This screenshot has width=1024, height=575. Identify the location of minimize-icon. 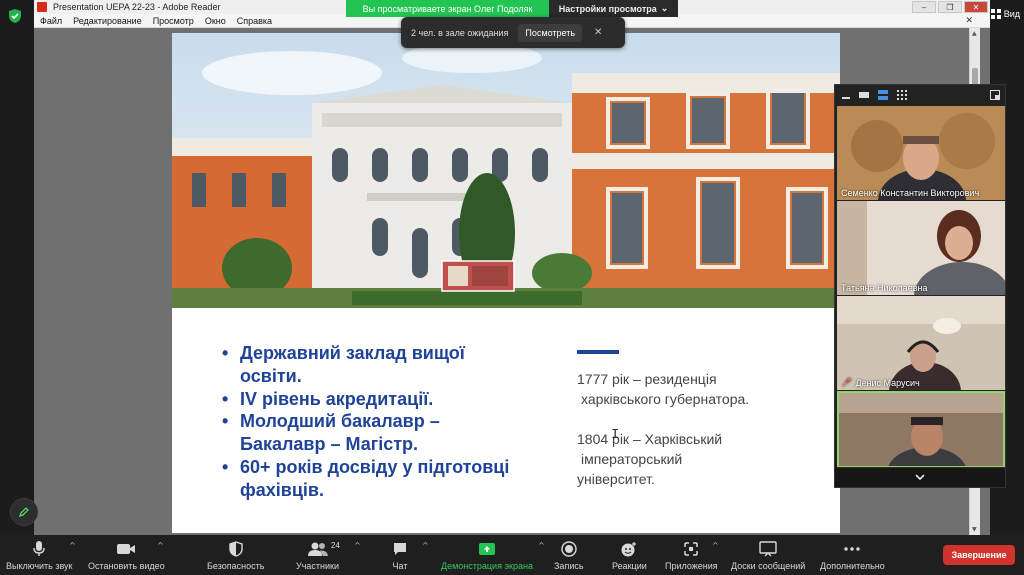
(846, 95).